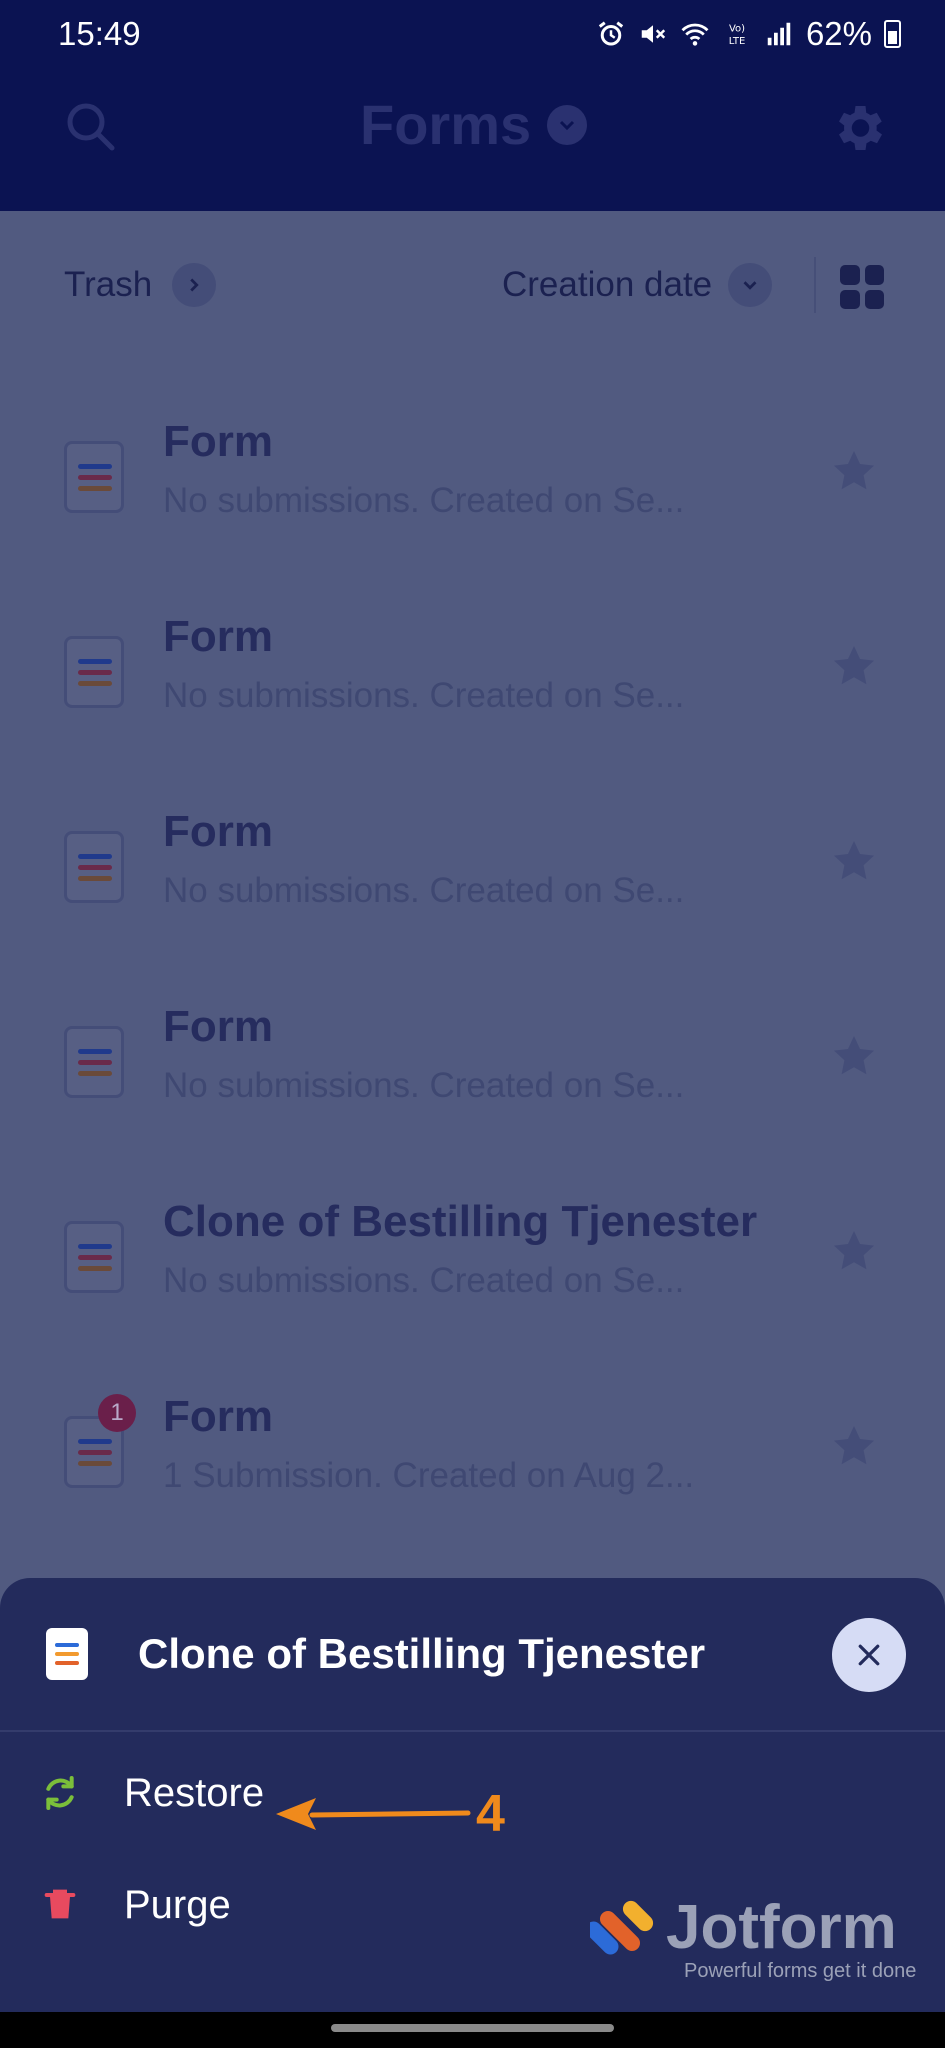  Describe the element at coordinates (99, 33) in the screenshot. I see `status-time: 15:49` at that location.